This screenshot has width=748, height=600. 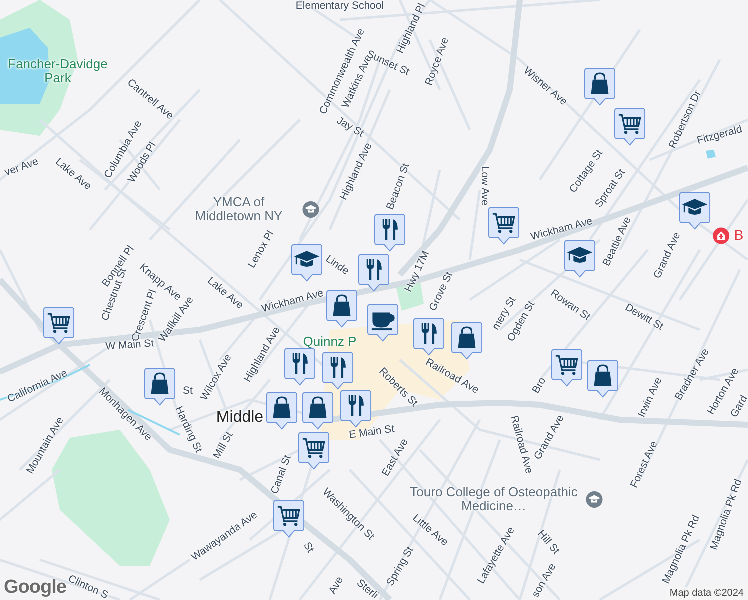 I want to click on street-label: Grand Ave, so click(x=668, y=256).